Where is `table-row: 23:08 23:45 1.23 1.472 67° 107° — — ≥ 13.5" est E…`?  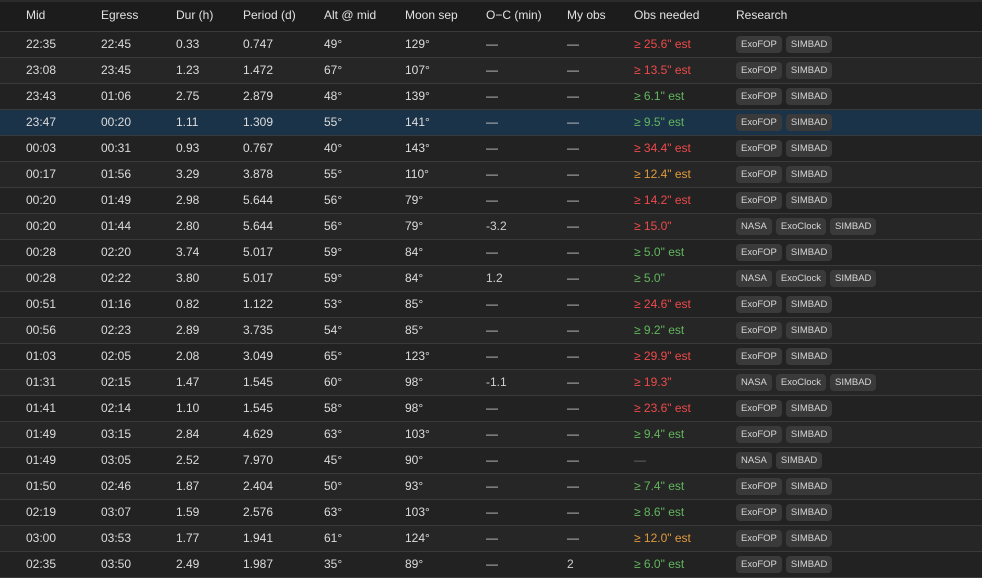 table-row: 23:08 23:45 1.23 1.472 67° 107° — — ≥ 13.5" est E… is located at coordinates (491, 70).